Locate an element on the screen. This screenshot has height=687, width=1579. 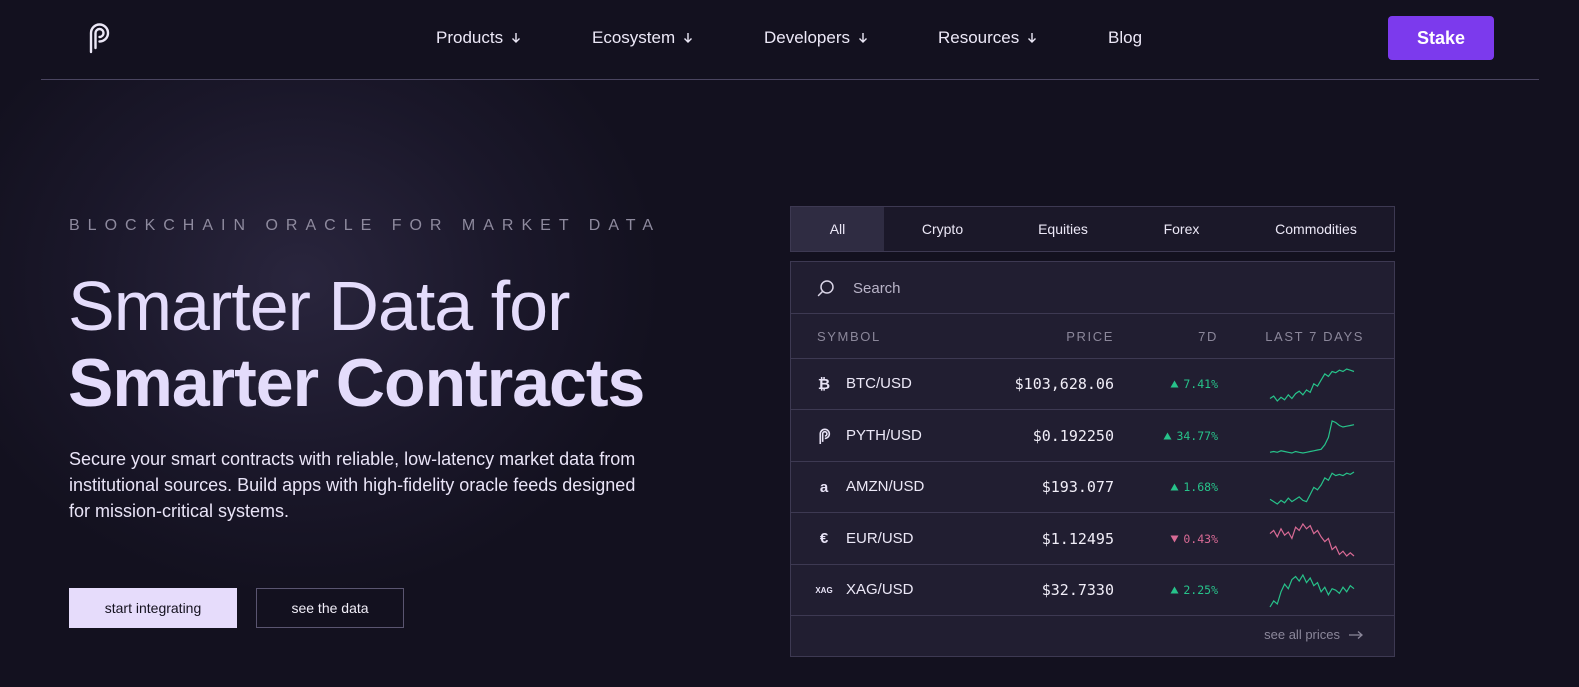
triangle-down-icon is located at coordinates (1174, 538).